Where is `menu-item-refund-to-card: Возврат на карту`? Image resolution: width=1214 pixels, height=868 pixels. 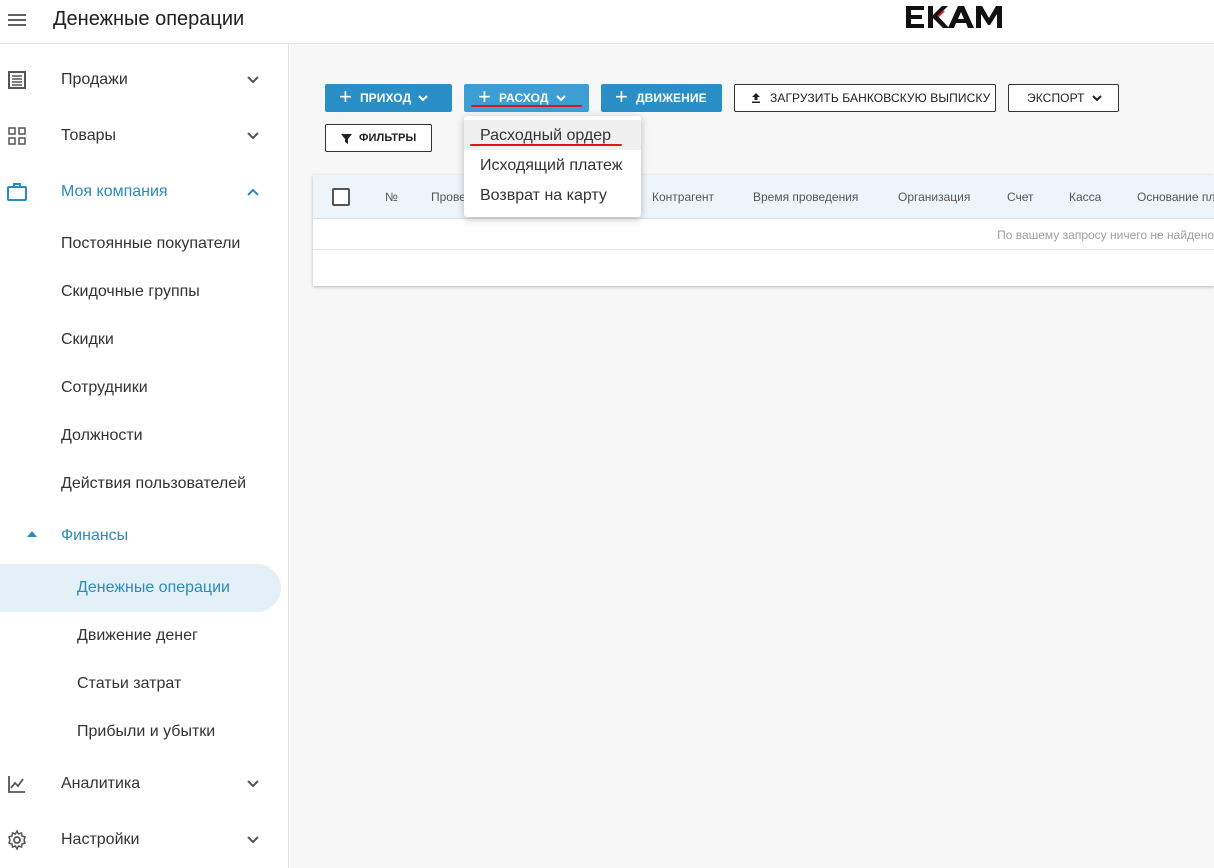
menu-item-refund-to-card: Возврат на карту is located at coordinates (552, 195).